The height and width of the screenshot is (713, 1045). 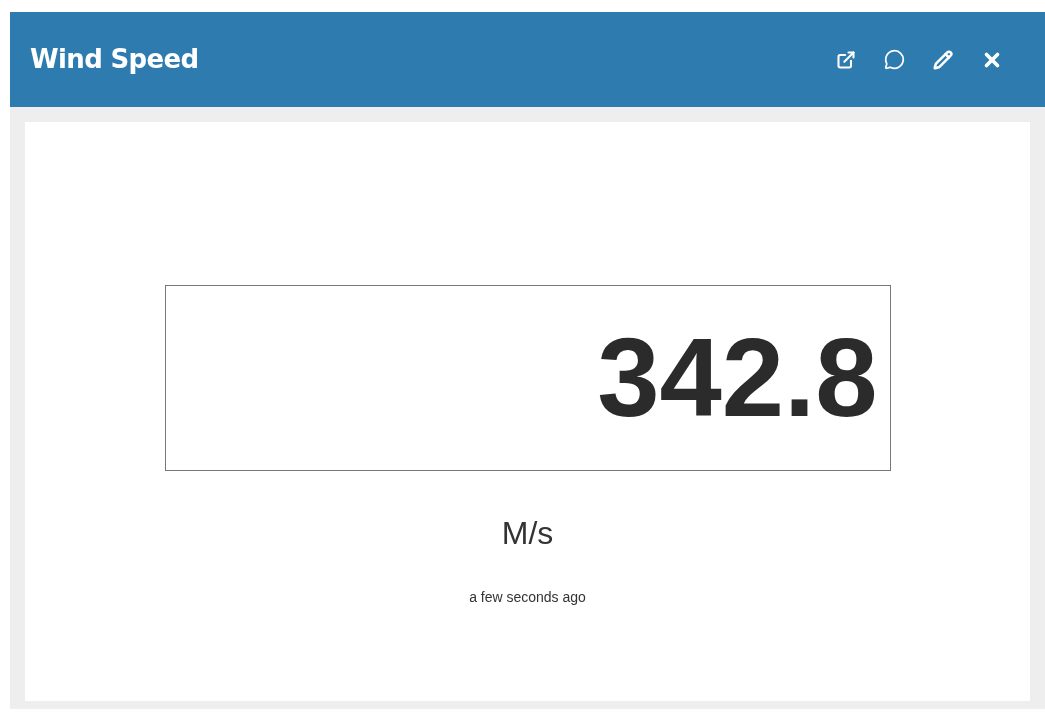 I want to click on pencil-icon, so click(x=943, y=59).